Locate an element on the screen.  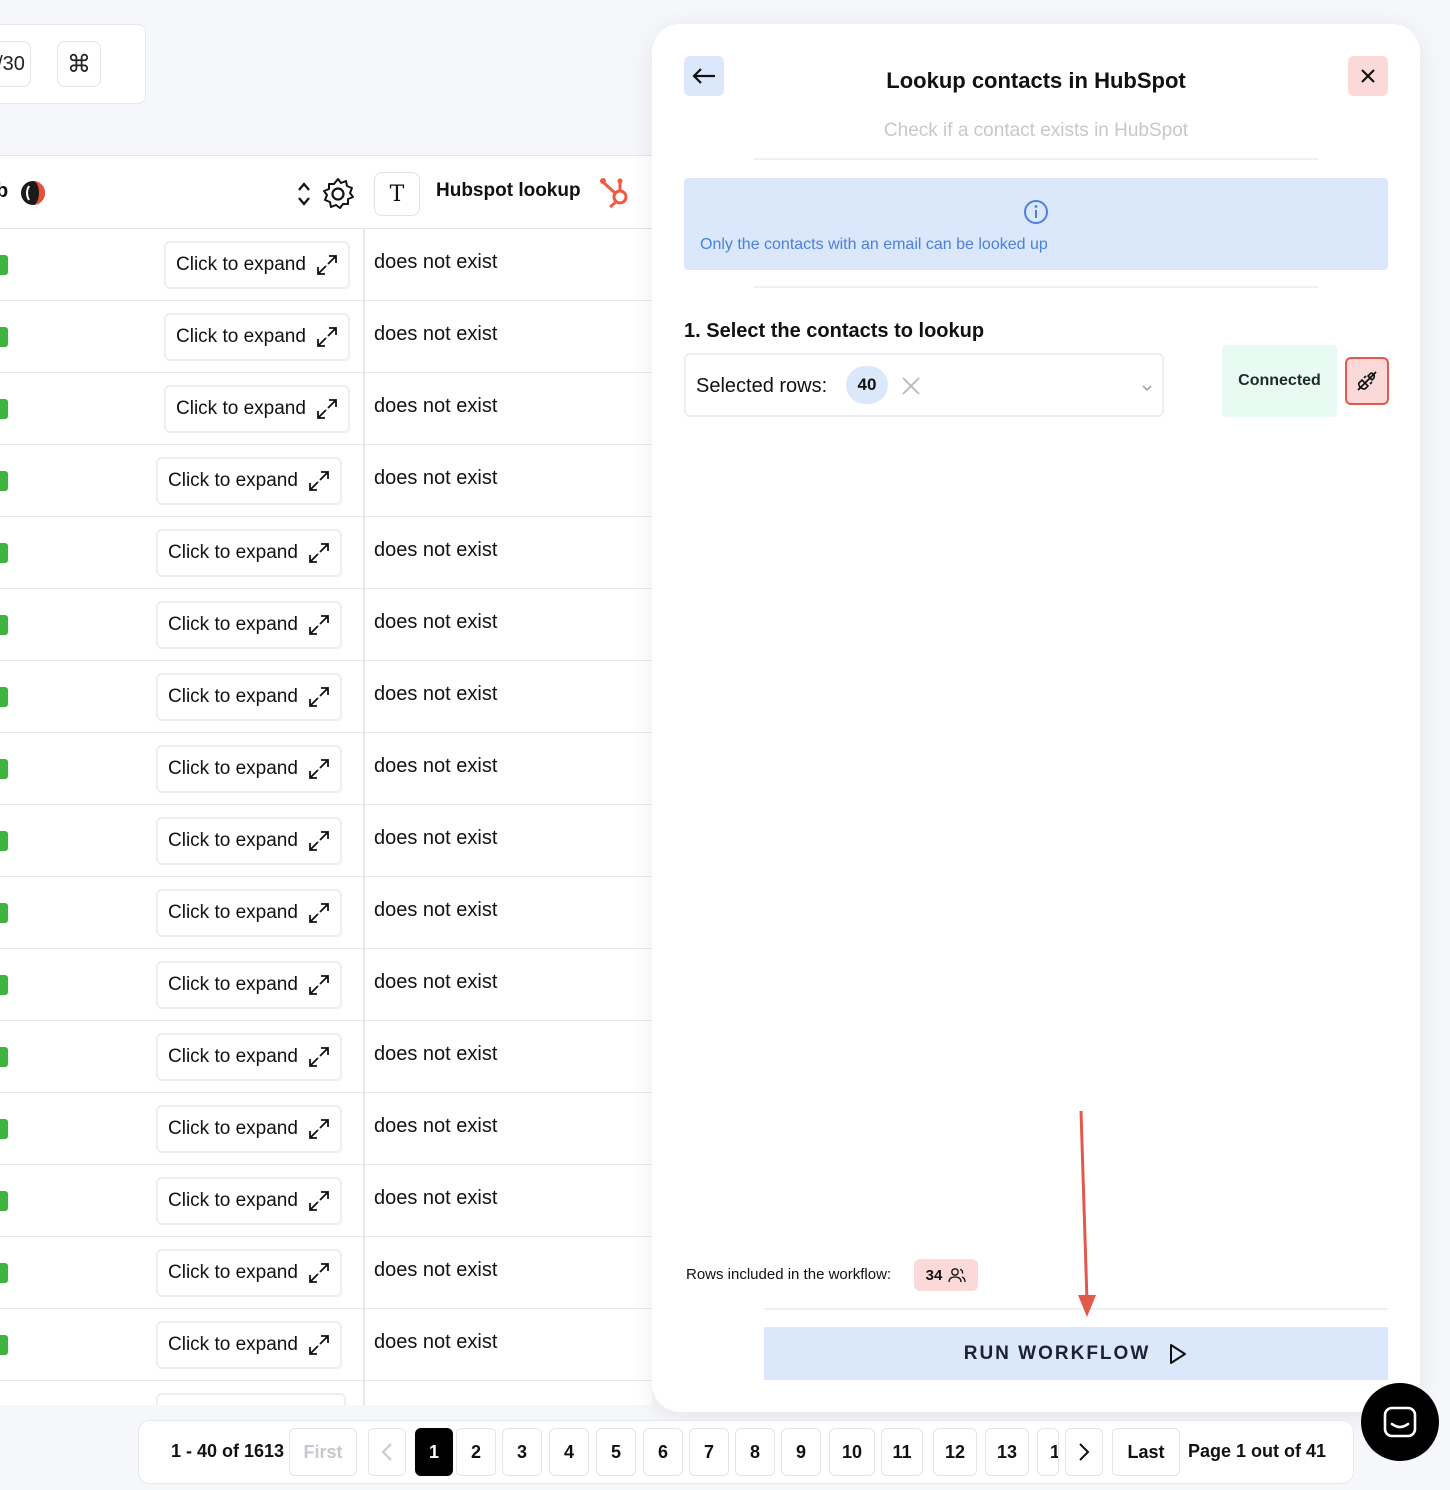
column-header-hubspot-lookup: Hubspot lookup is located at coordinates (508, 191).